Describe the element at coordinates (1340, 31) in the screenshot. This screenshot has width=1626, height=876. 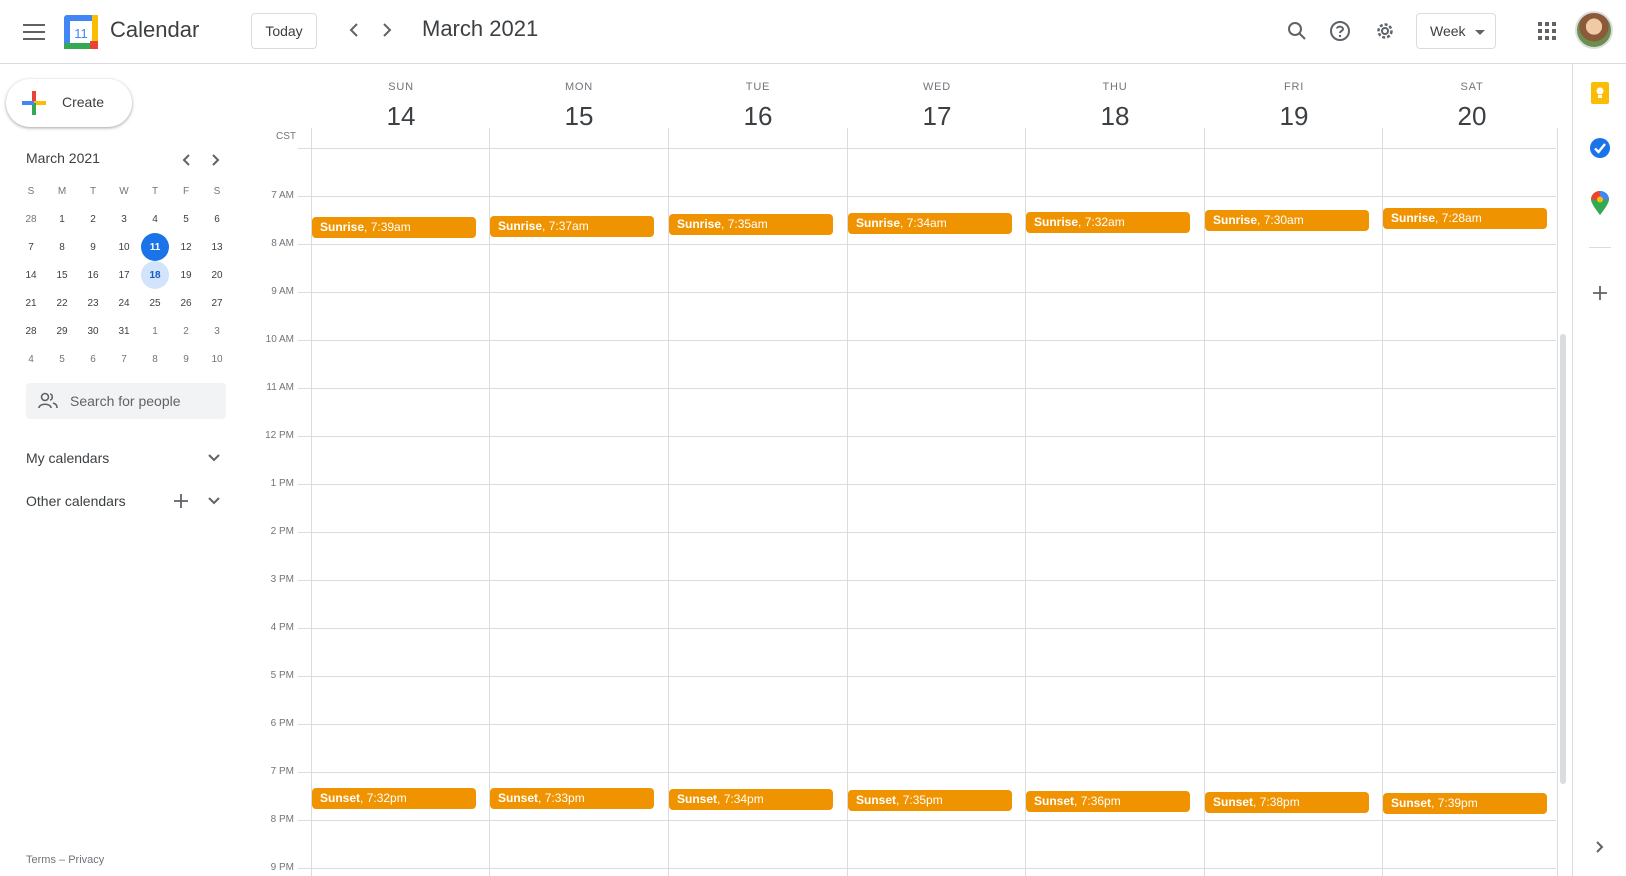
I see `help-icon` at that location.